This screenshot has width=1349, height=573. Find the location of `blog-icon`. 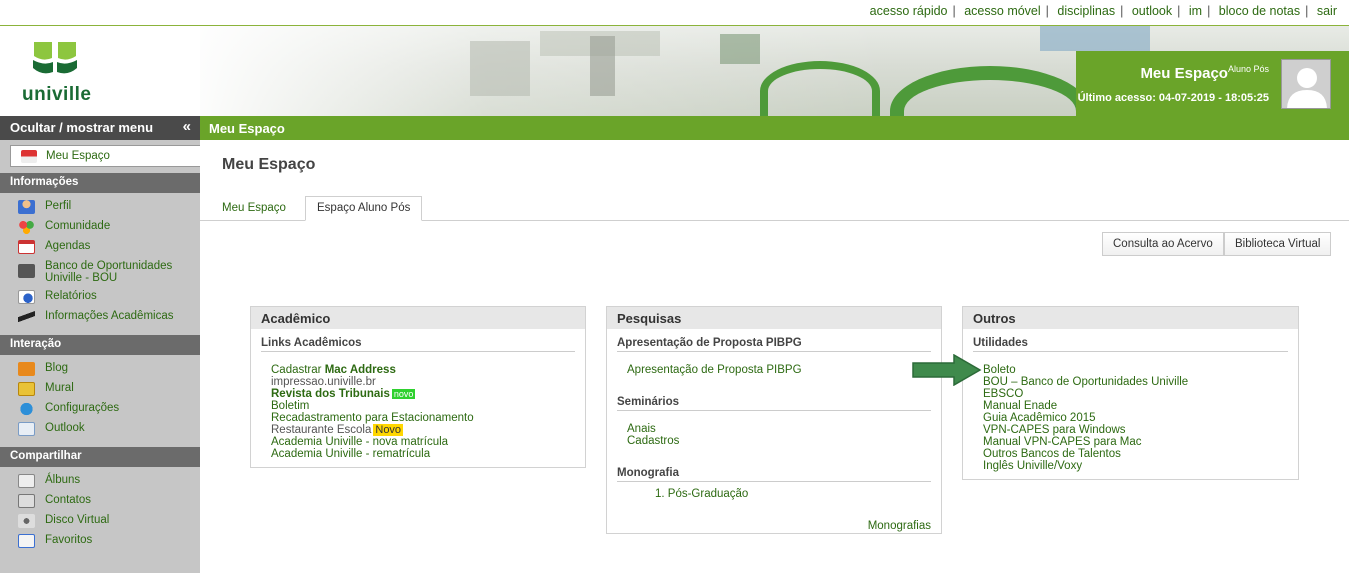

blog-icon is located at coordinates (26, 369).